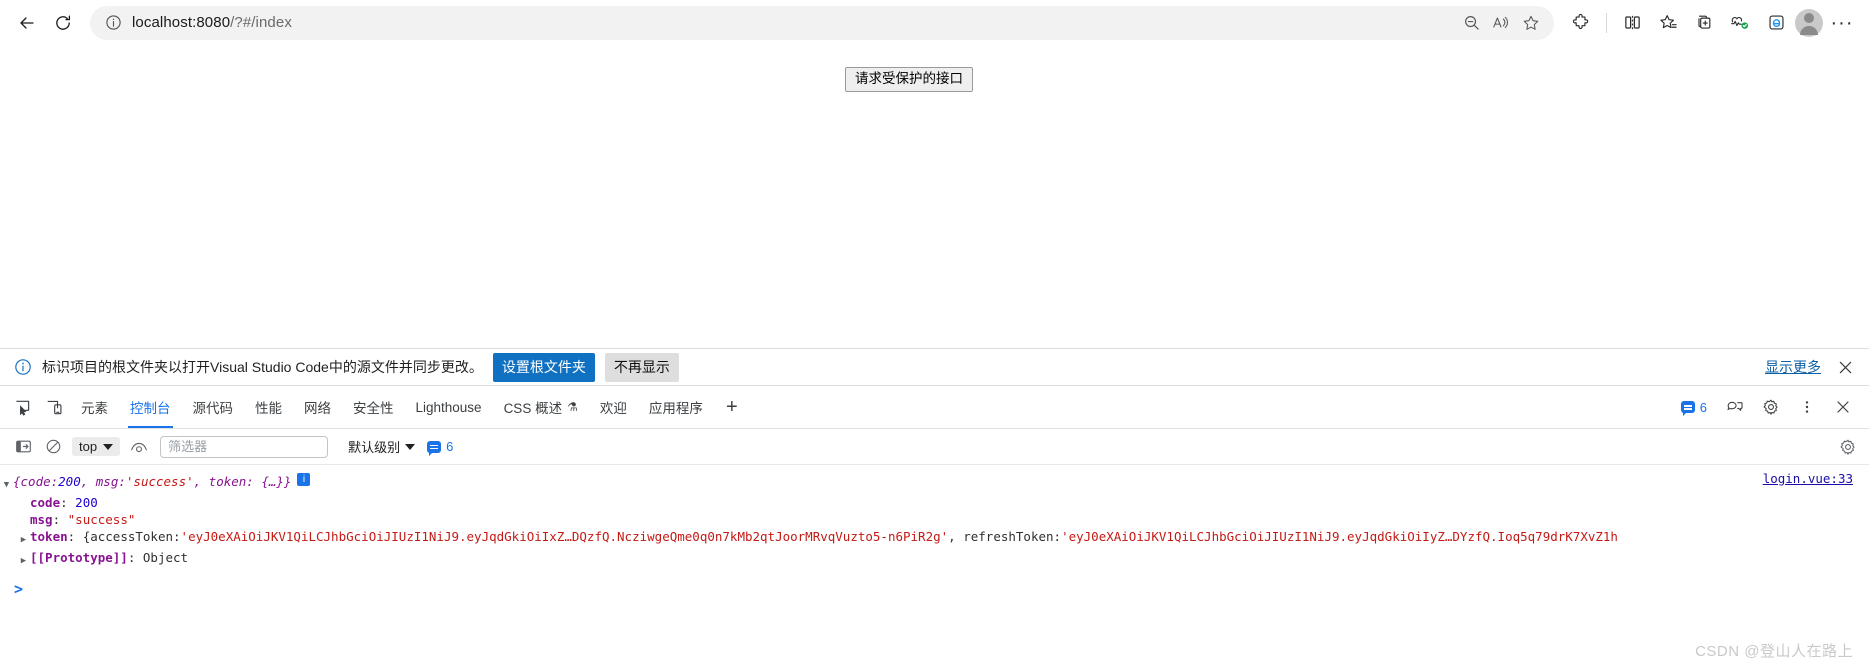 Image resolution: width=1869 pixels, height=669 pixels. What do you see at coordinates (934, 447) in the screenshot?
I see `console-toolbar: top 默认级别 6` at bounding box center [934, 447].